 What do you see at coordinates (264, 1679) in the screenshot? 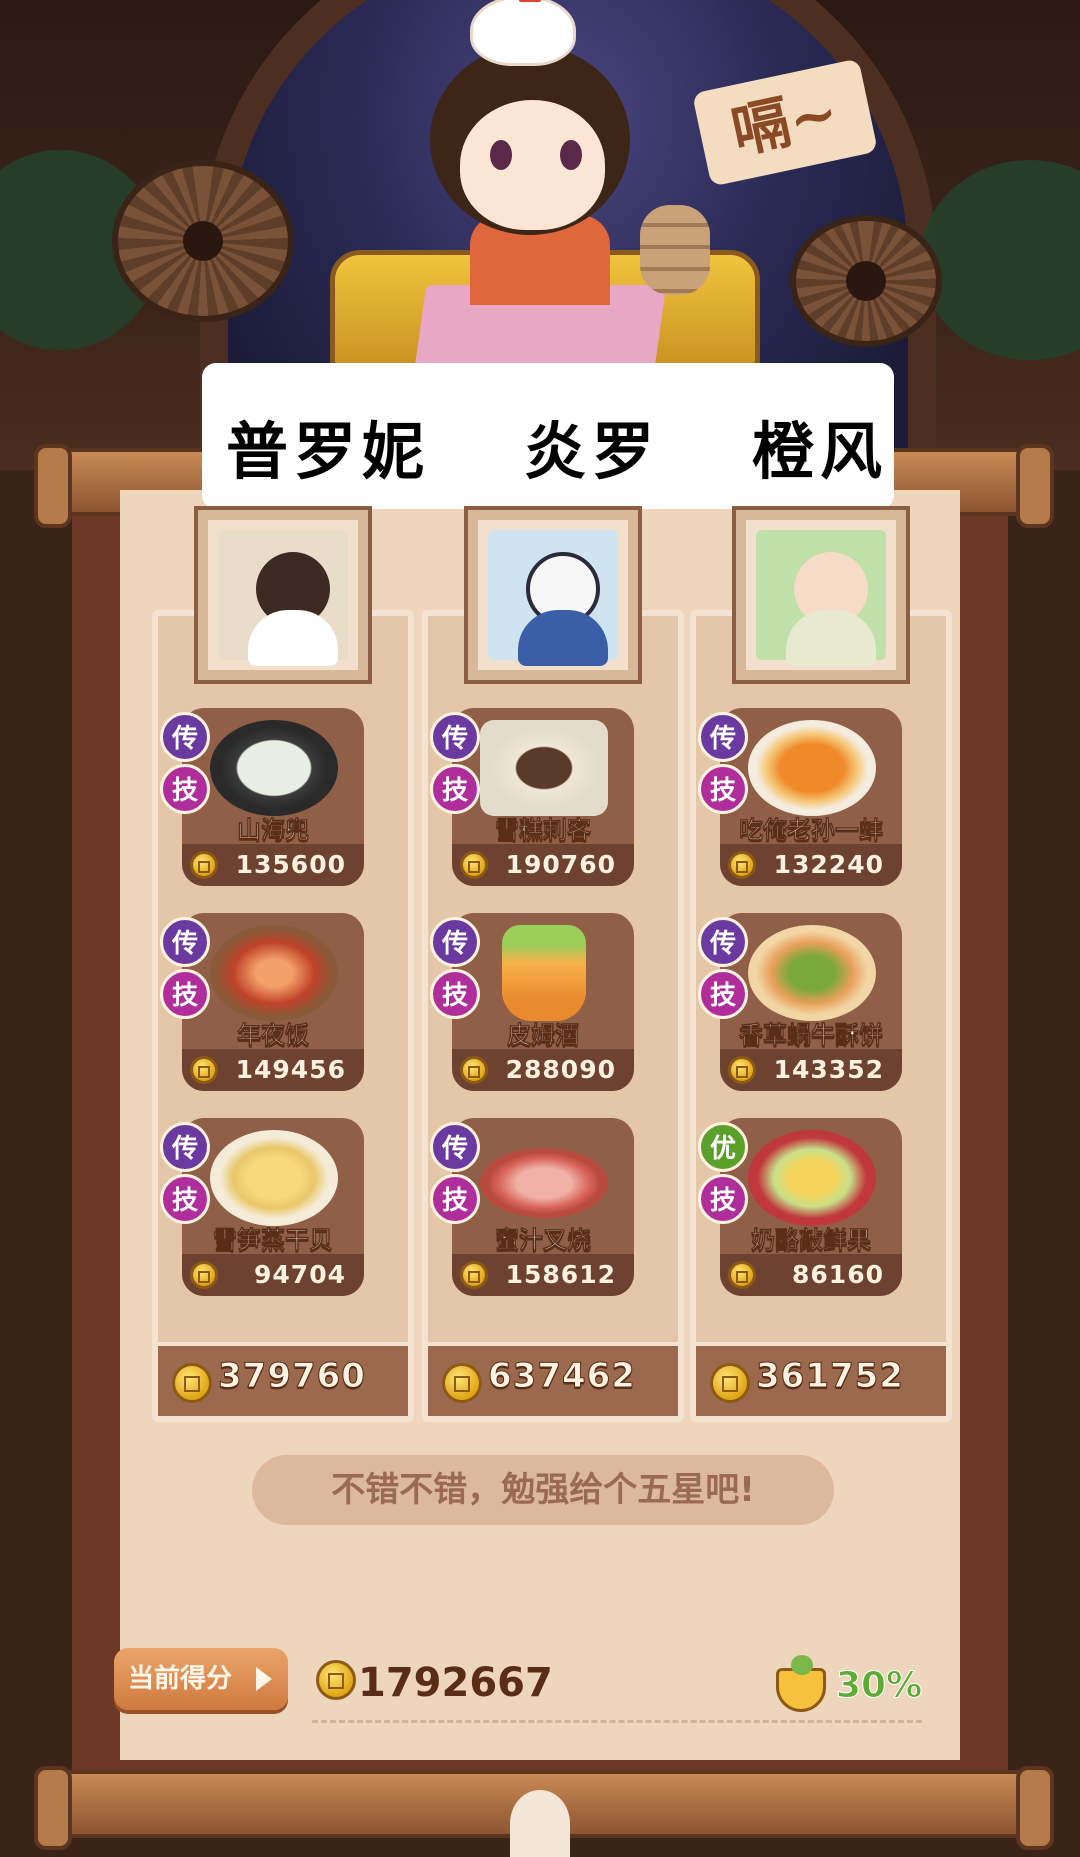
I see `play-arrow-icon` at bounding box center [264, 1679].